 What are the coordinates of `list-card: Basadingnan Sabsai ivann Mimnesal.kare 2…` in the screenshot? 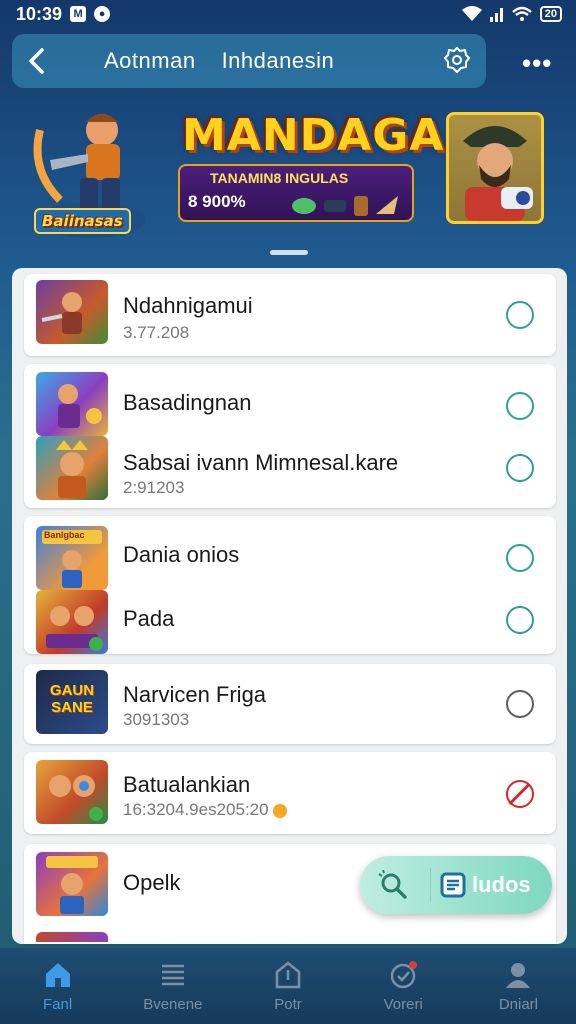 It's located at (290, 436).